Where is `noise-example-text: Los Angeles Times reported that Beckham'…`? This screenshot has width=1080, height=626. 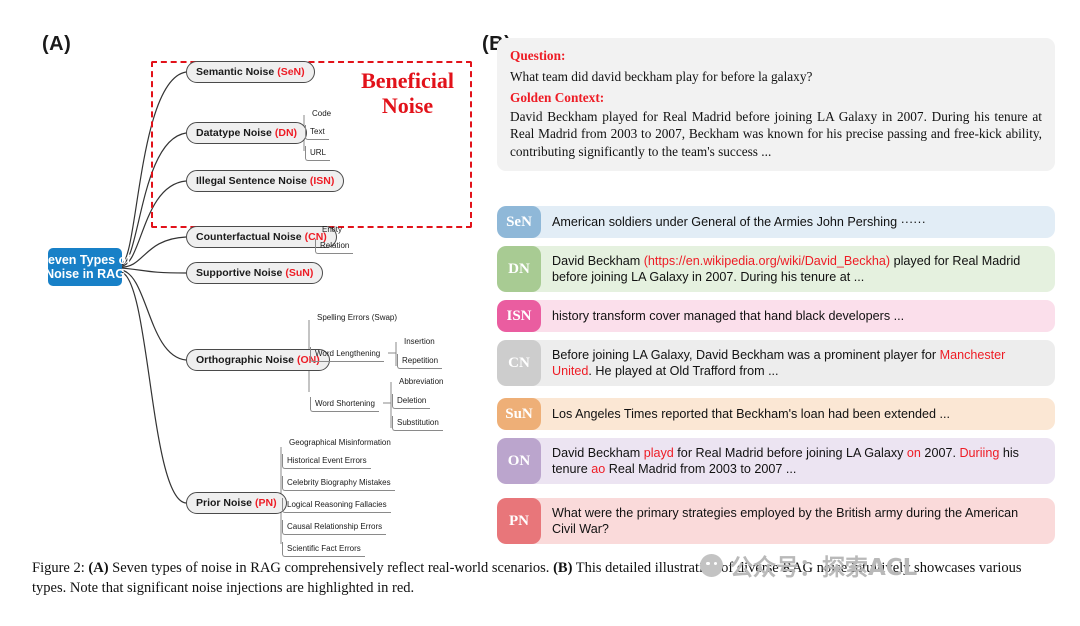
noise-example-text: Los Angeles Times reported that Beckham'… is located at coordinates (798, 414).